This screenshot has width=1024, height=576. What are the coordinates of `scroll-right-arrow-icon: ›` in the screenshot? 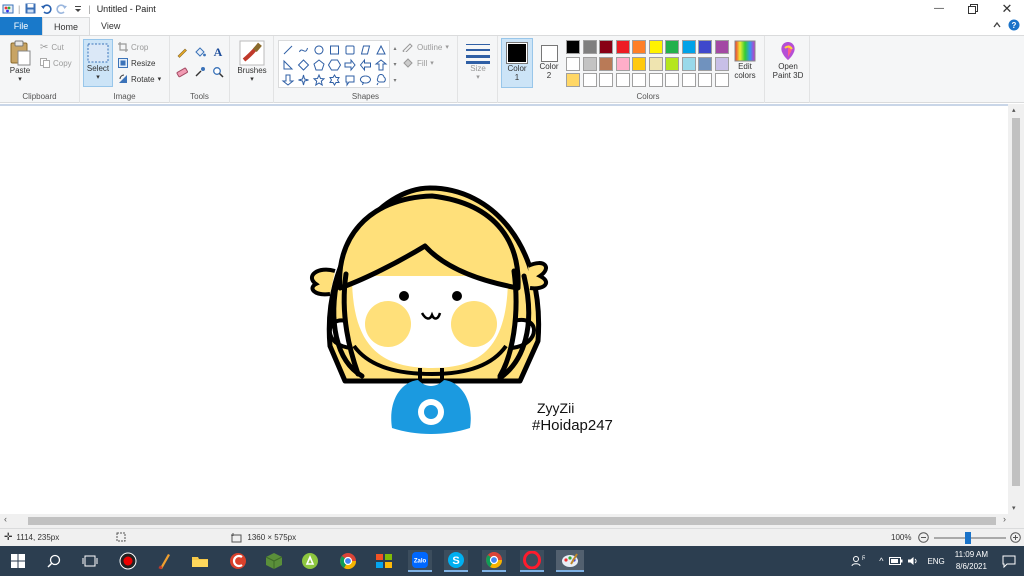 It's located at (1004, 519).